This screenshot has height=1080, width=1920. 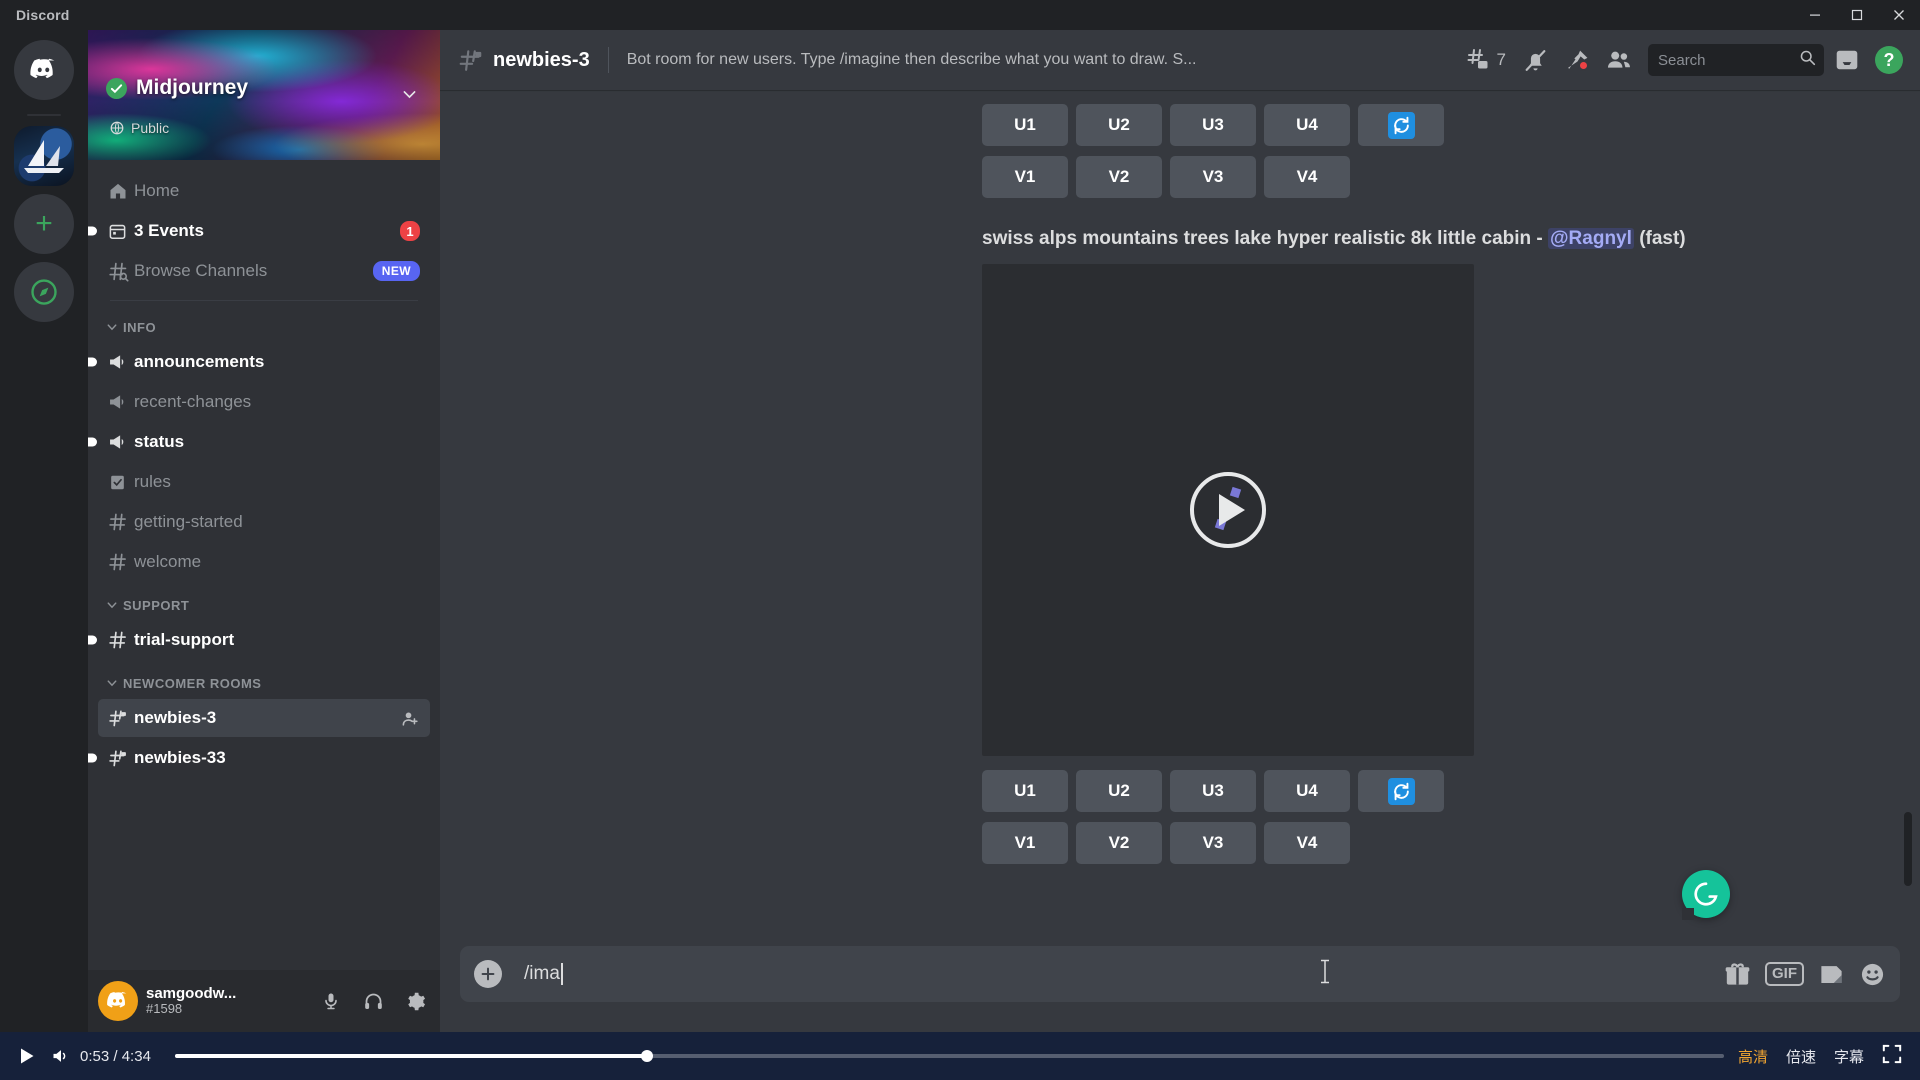 I want to click on media-progress-slider, so click(x=949, y=1056).